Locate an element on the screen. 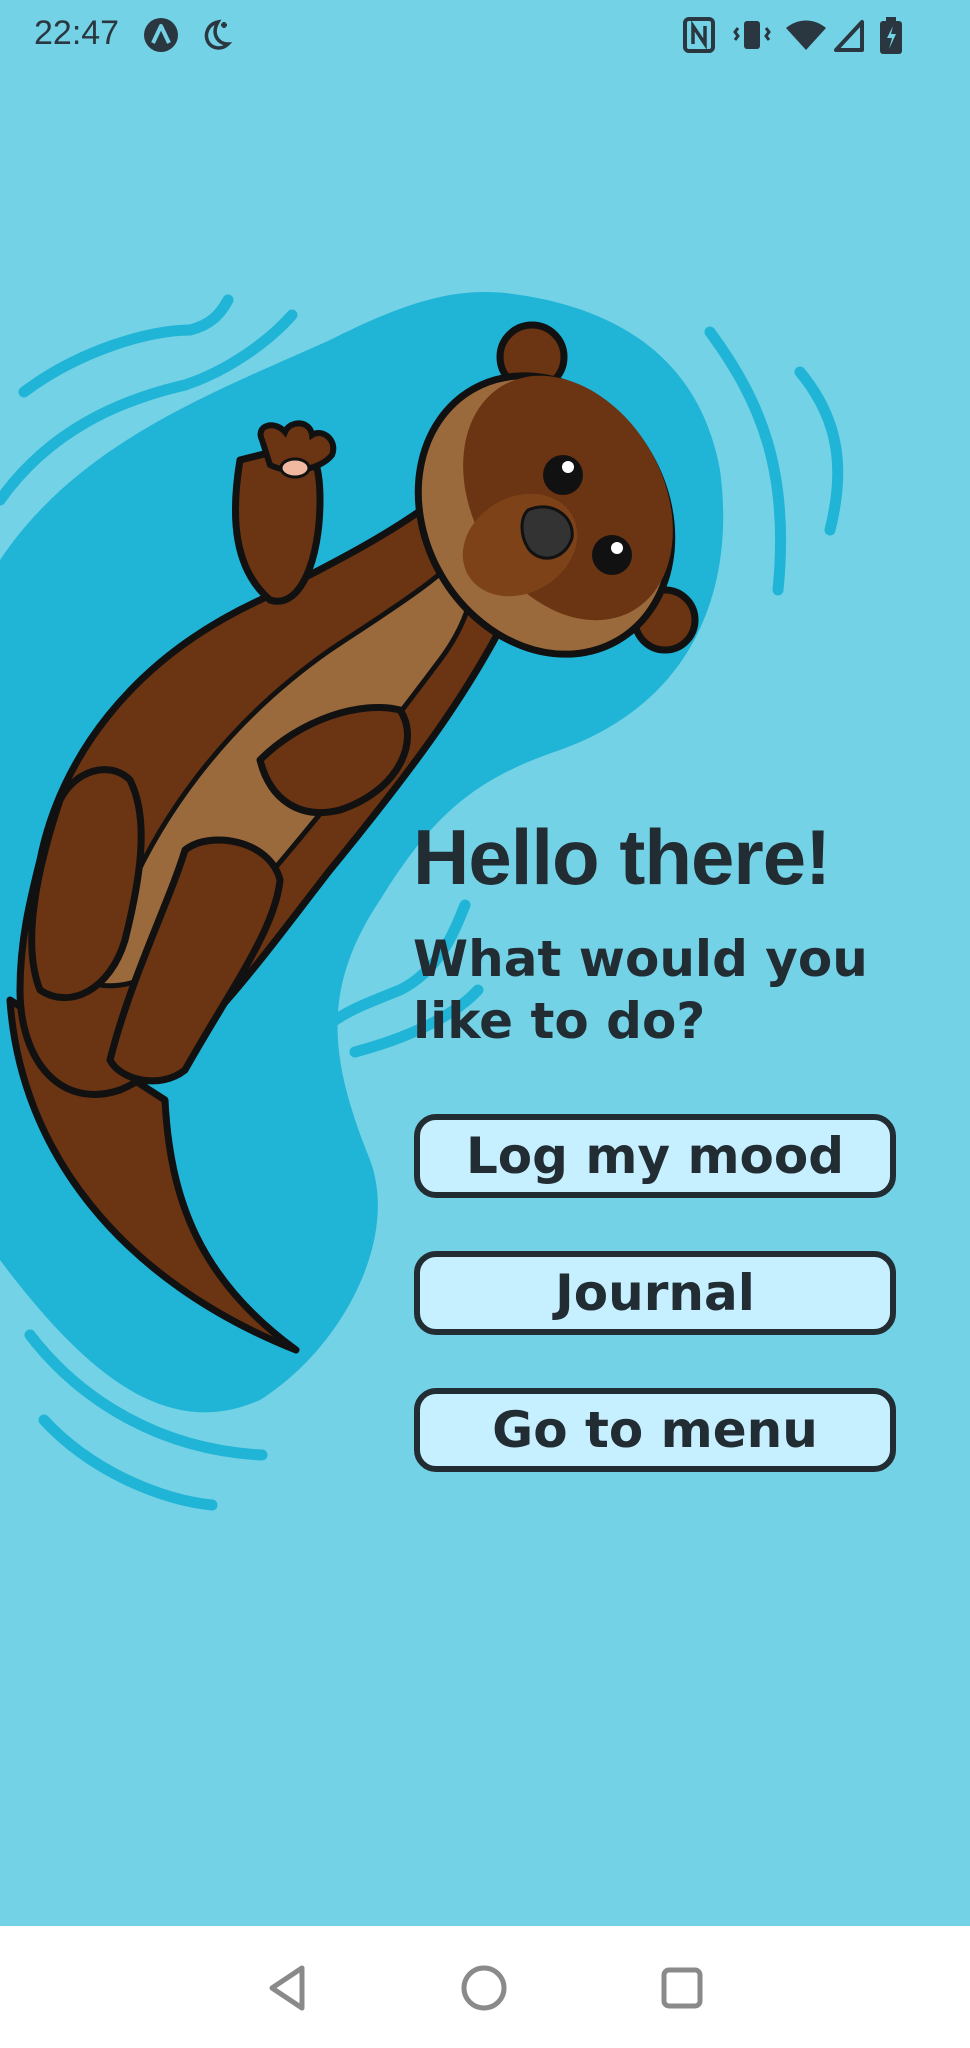 The image size is (970, 2048). system-navigation-bar is located at coordinates (485, 1987).